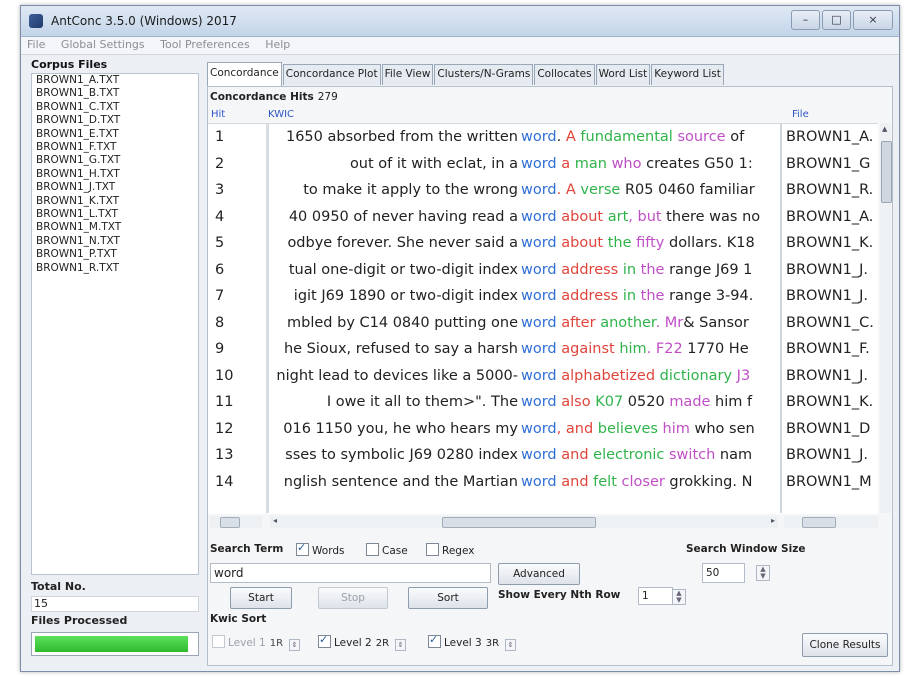  I want to click on corpus-file-item: BROWN1_F.TXT, so click(115, 147).